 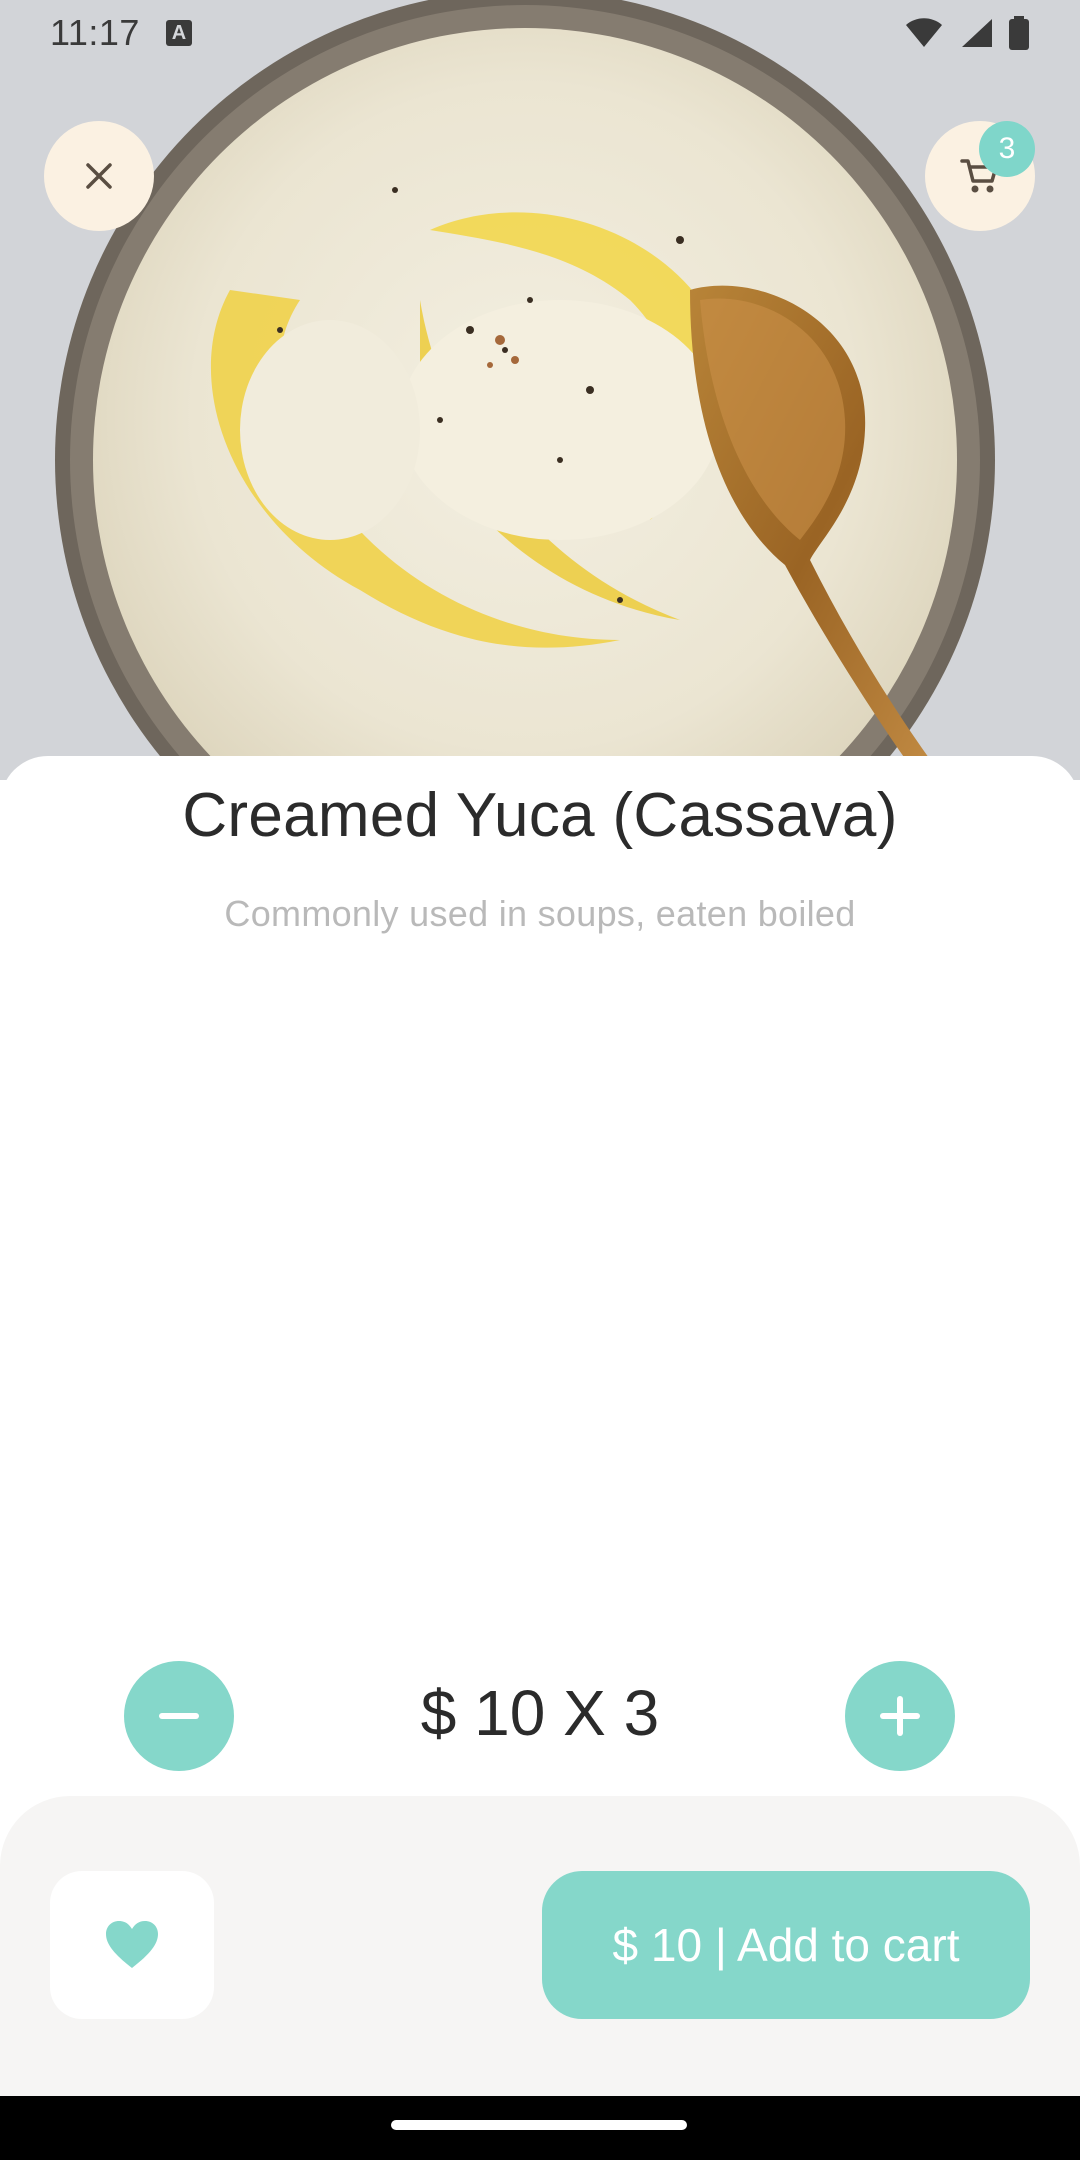 I want to click on wifi-icon, so click(x=924, y=32).